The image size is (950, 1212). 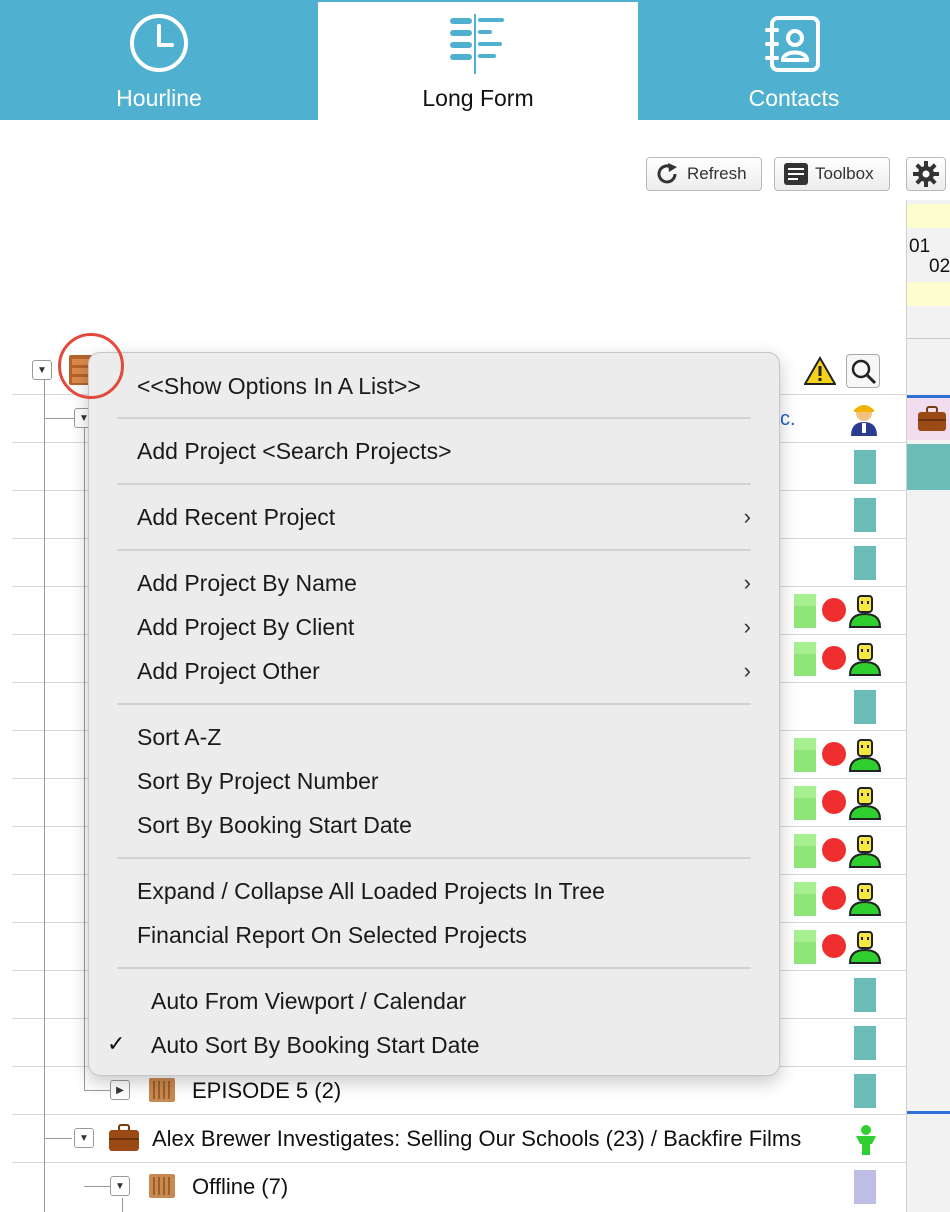 I want to click on warning-icon, so click(x=820, y=371).